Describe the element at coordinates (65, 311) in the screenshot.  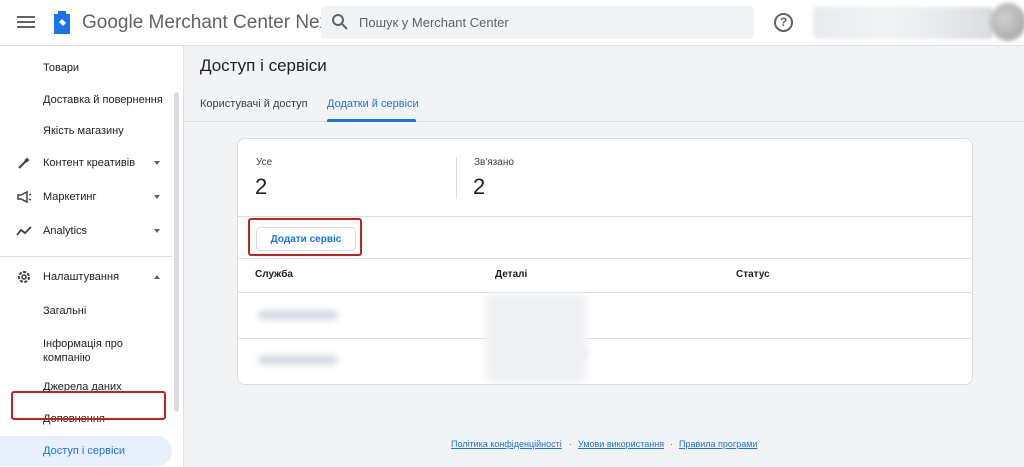
I see `sidebar-item-label: Загальні` at that location.